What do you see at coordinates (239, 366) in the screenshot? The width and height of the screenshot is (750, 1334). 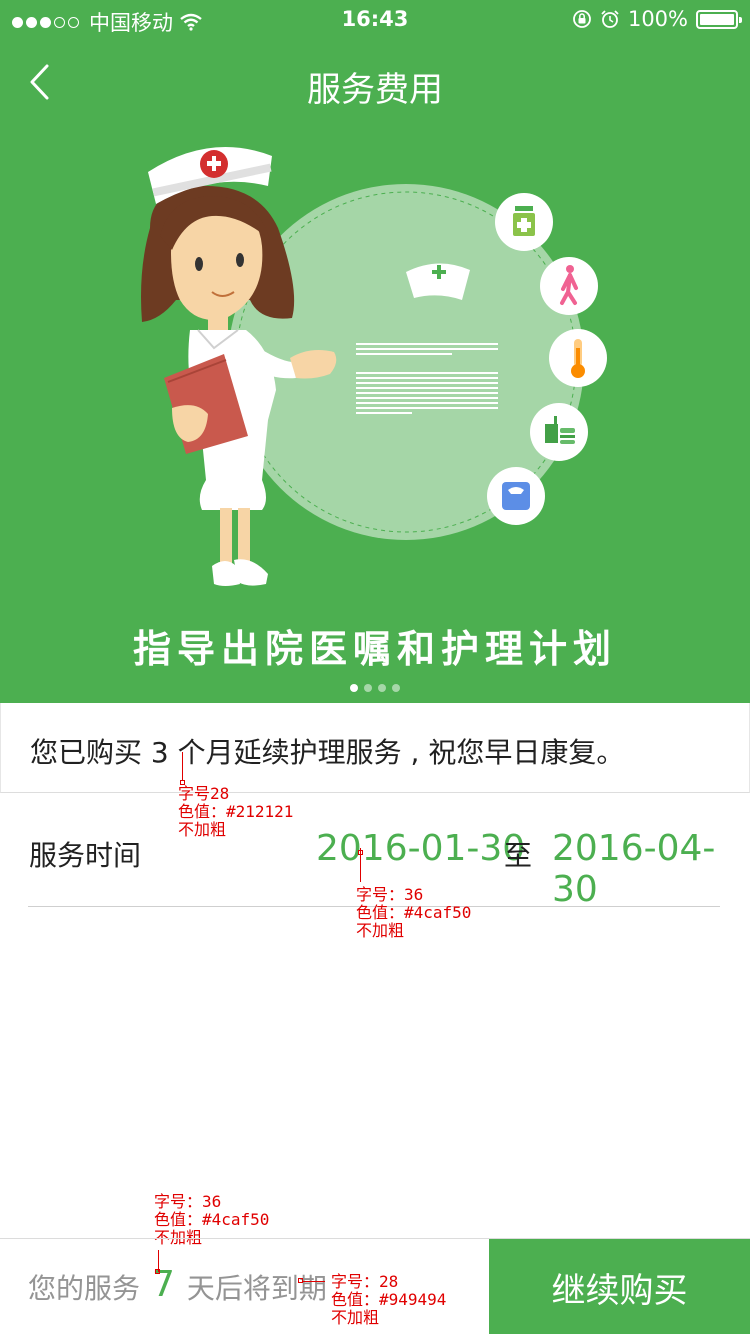 I see `nurse-figure` at bounding box center [239, 366].